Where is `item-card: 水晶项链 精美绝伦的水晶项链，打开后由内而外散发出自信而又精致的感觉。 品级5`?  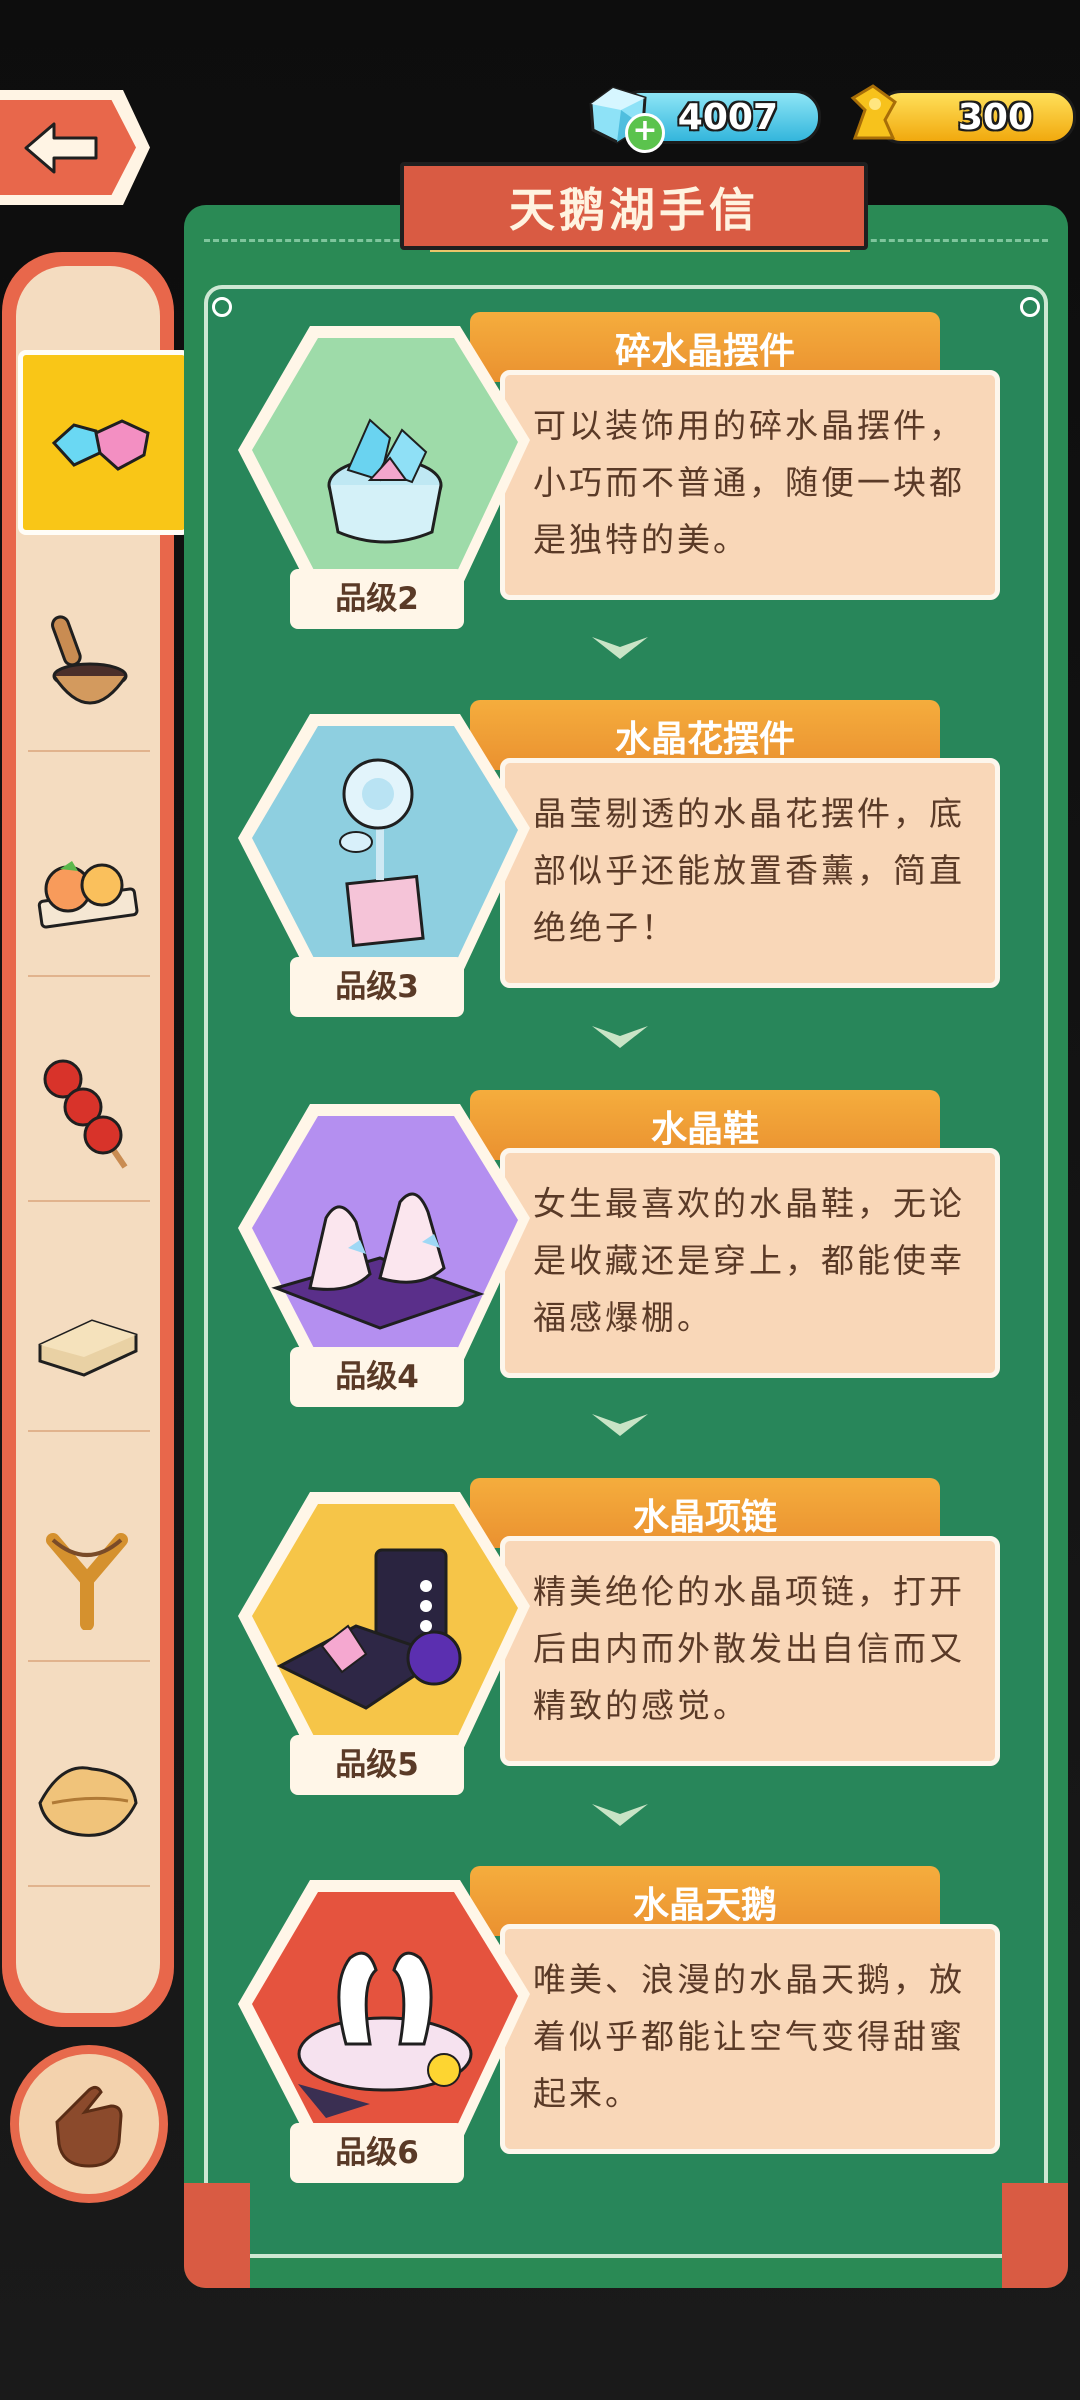 item-card: 水晶项链 精美绝伦的水晶项链，打开后由内而外散发出自信而又精致的感觉。 品级5 is located at coordinates (620, 1643).